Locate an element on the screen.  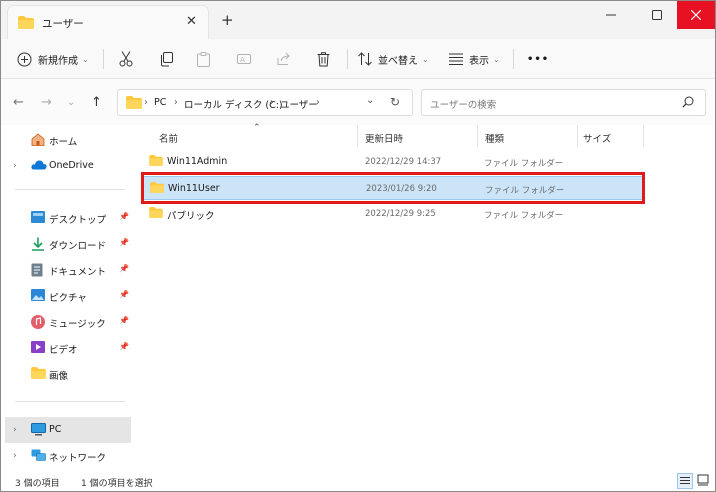
column-header-label: 種類 is located at coordinates (495, 139).